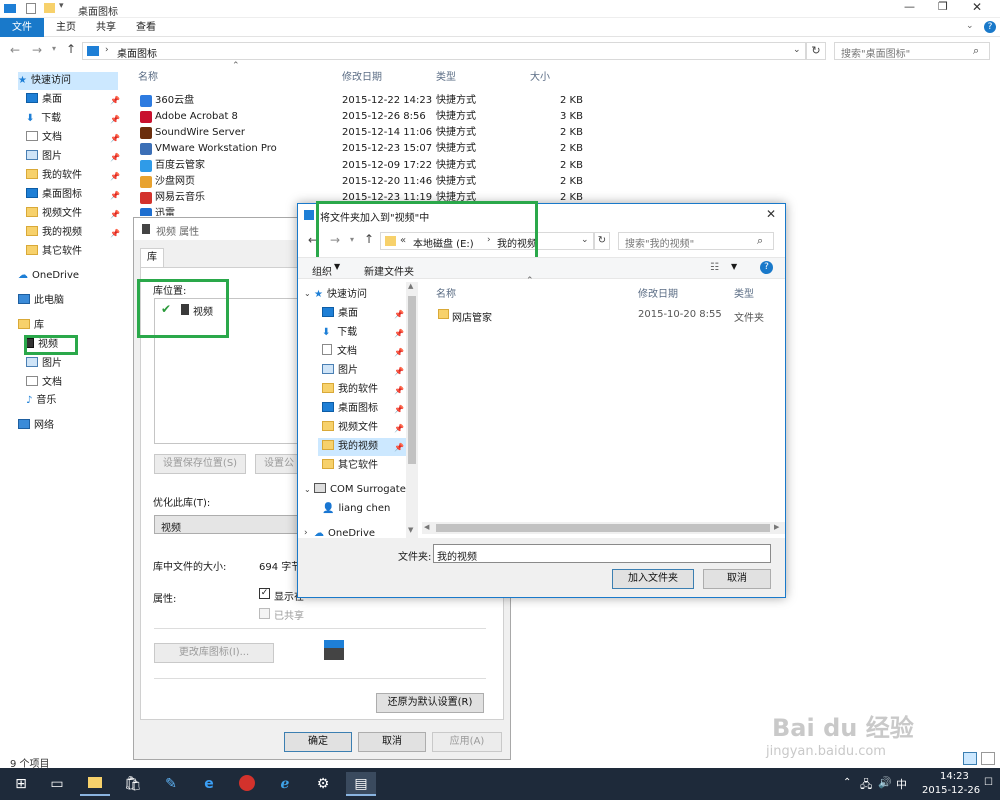 The height and width of the screenshot is (800, 1000). I want to click on nav-my-software: 我的软件, so click(54, 176).